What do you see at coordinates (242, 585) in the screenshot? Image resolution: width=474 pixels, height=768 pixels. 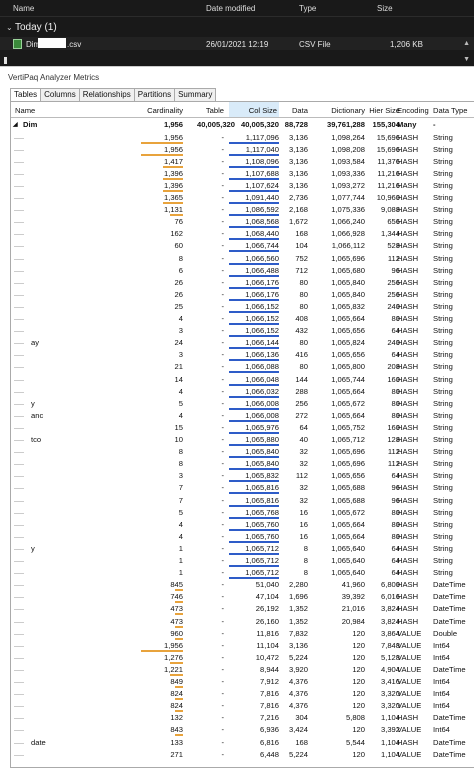 I see `column-row: 845-51,040 2,280 41,960 6,800 HASH DateTime` at bounding box center [242, 585].